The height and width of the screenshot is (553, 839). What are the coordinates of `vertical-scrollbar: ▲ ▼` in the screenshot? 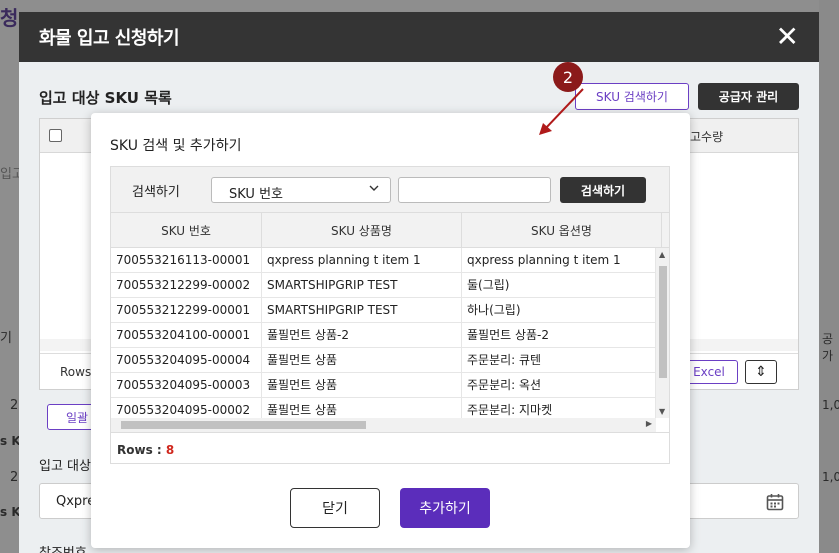 It's located at (662, 333).